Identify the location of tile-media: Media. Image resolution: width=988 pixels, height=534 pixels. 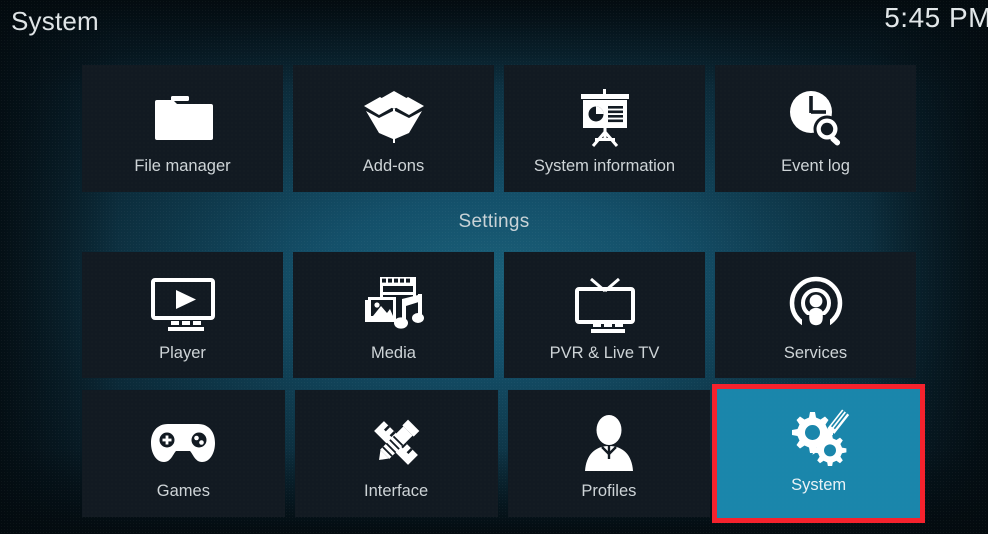
(393, 315).